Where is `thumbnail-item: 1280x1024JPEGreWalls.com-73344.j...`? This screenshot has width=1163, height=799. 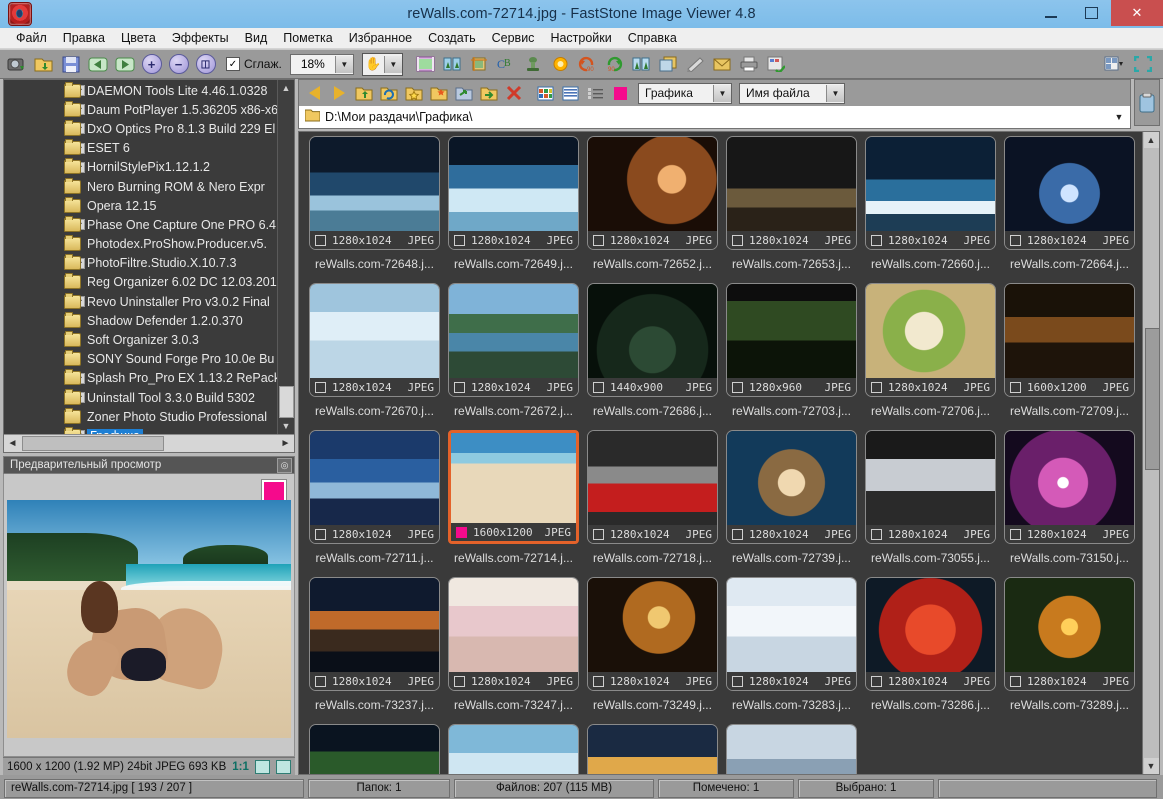
thumbnail-item: 1280x1024JPEGreWalls.com-73344.j... is located at coordinates (791, 749).